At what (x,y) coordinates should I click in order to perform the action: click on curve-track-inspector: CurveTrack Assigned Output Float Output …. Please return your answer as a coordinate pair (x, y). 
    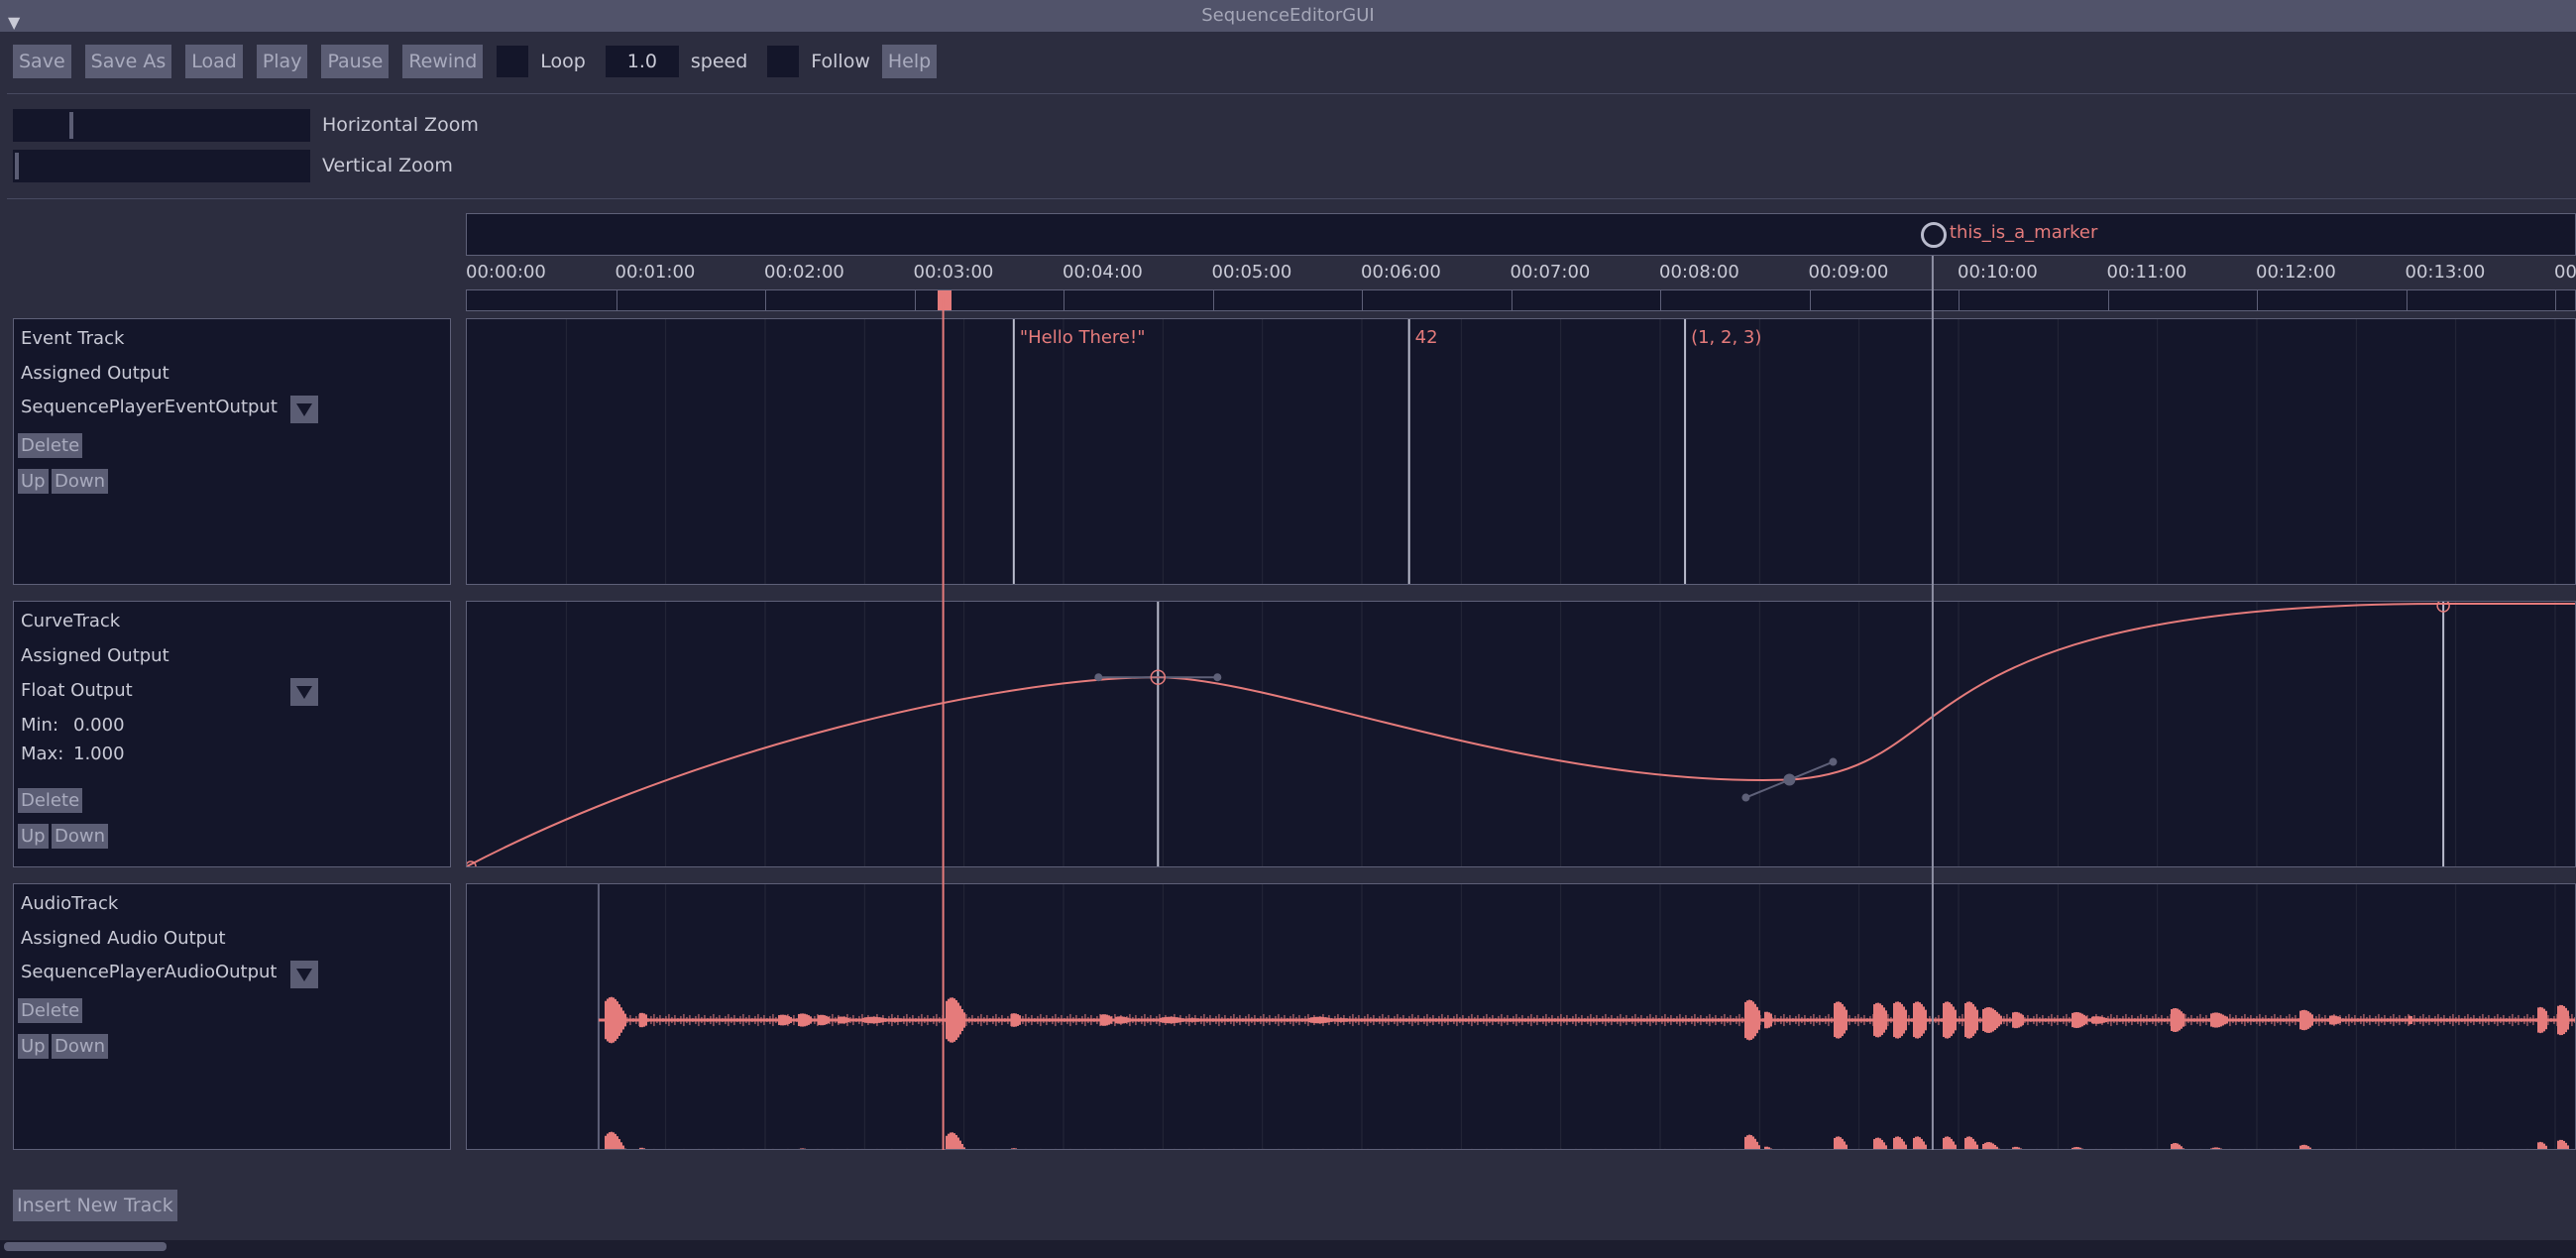
    Looking at the image, I should click on (232, 734).